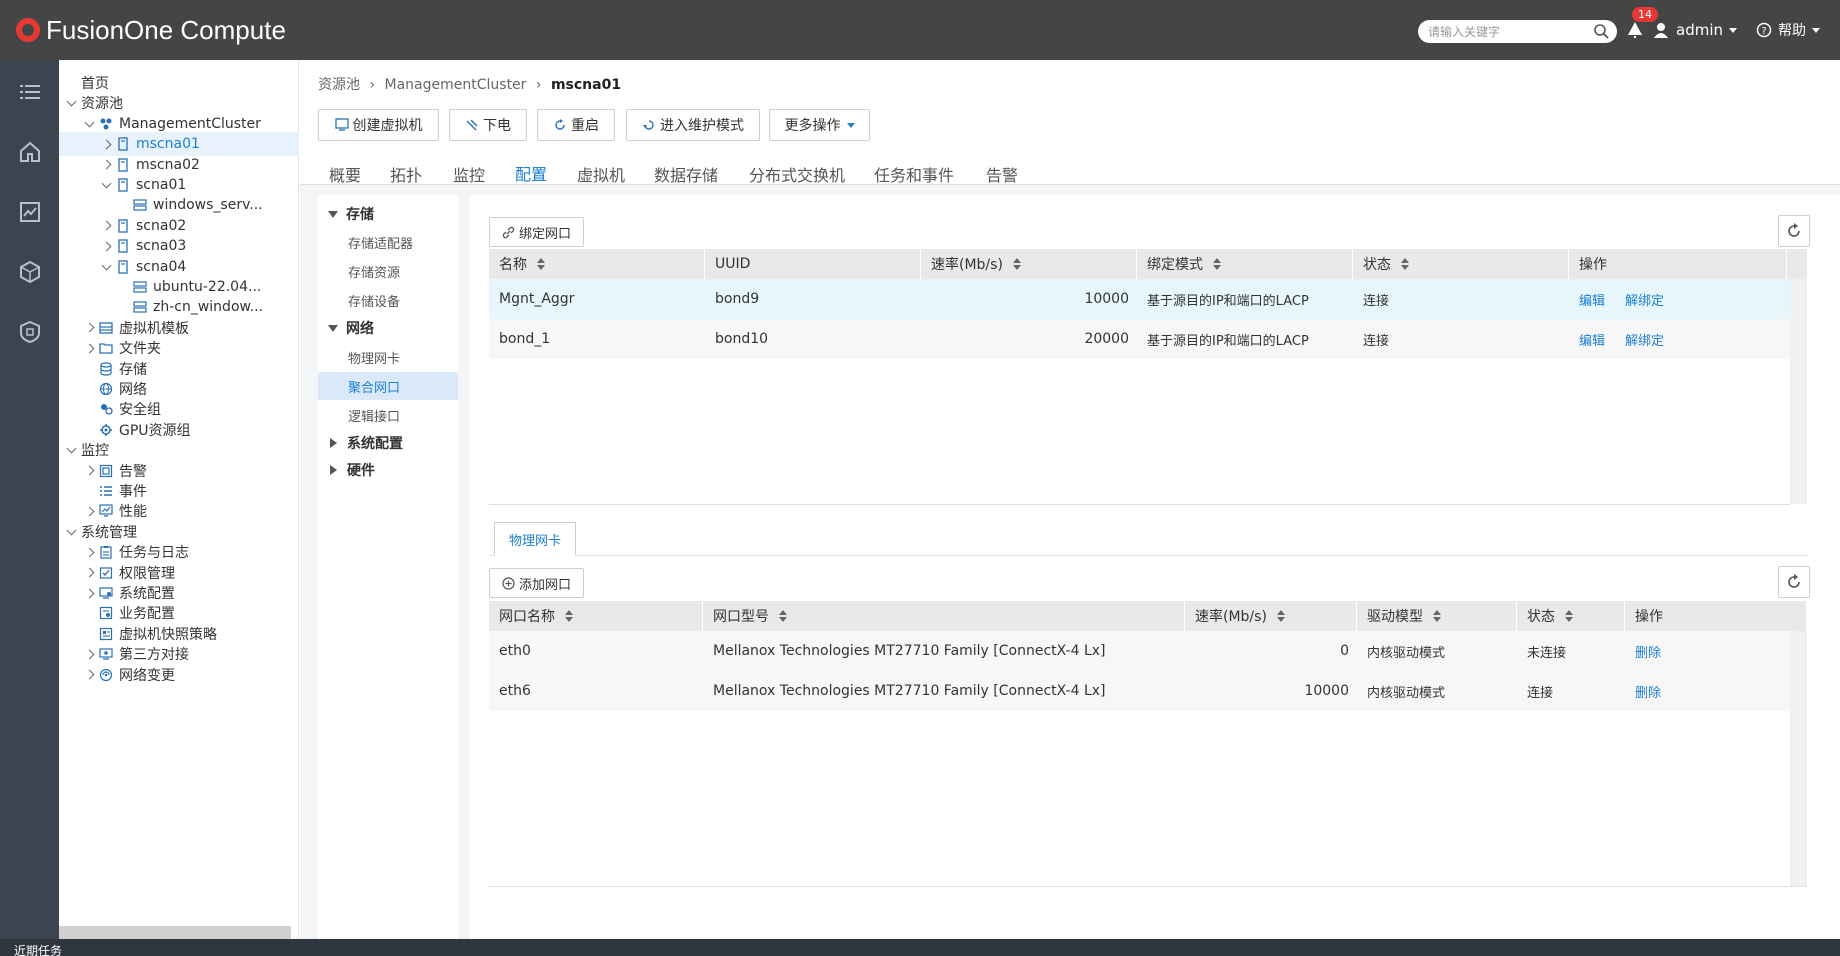 This screenshot has width=1840, height=956. Describe the element at coordinates (742, 339) in the screenshot. I see `bond-uuid-cell: bond10` at that location.